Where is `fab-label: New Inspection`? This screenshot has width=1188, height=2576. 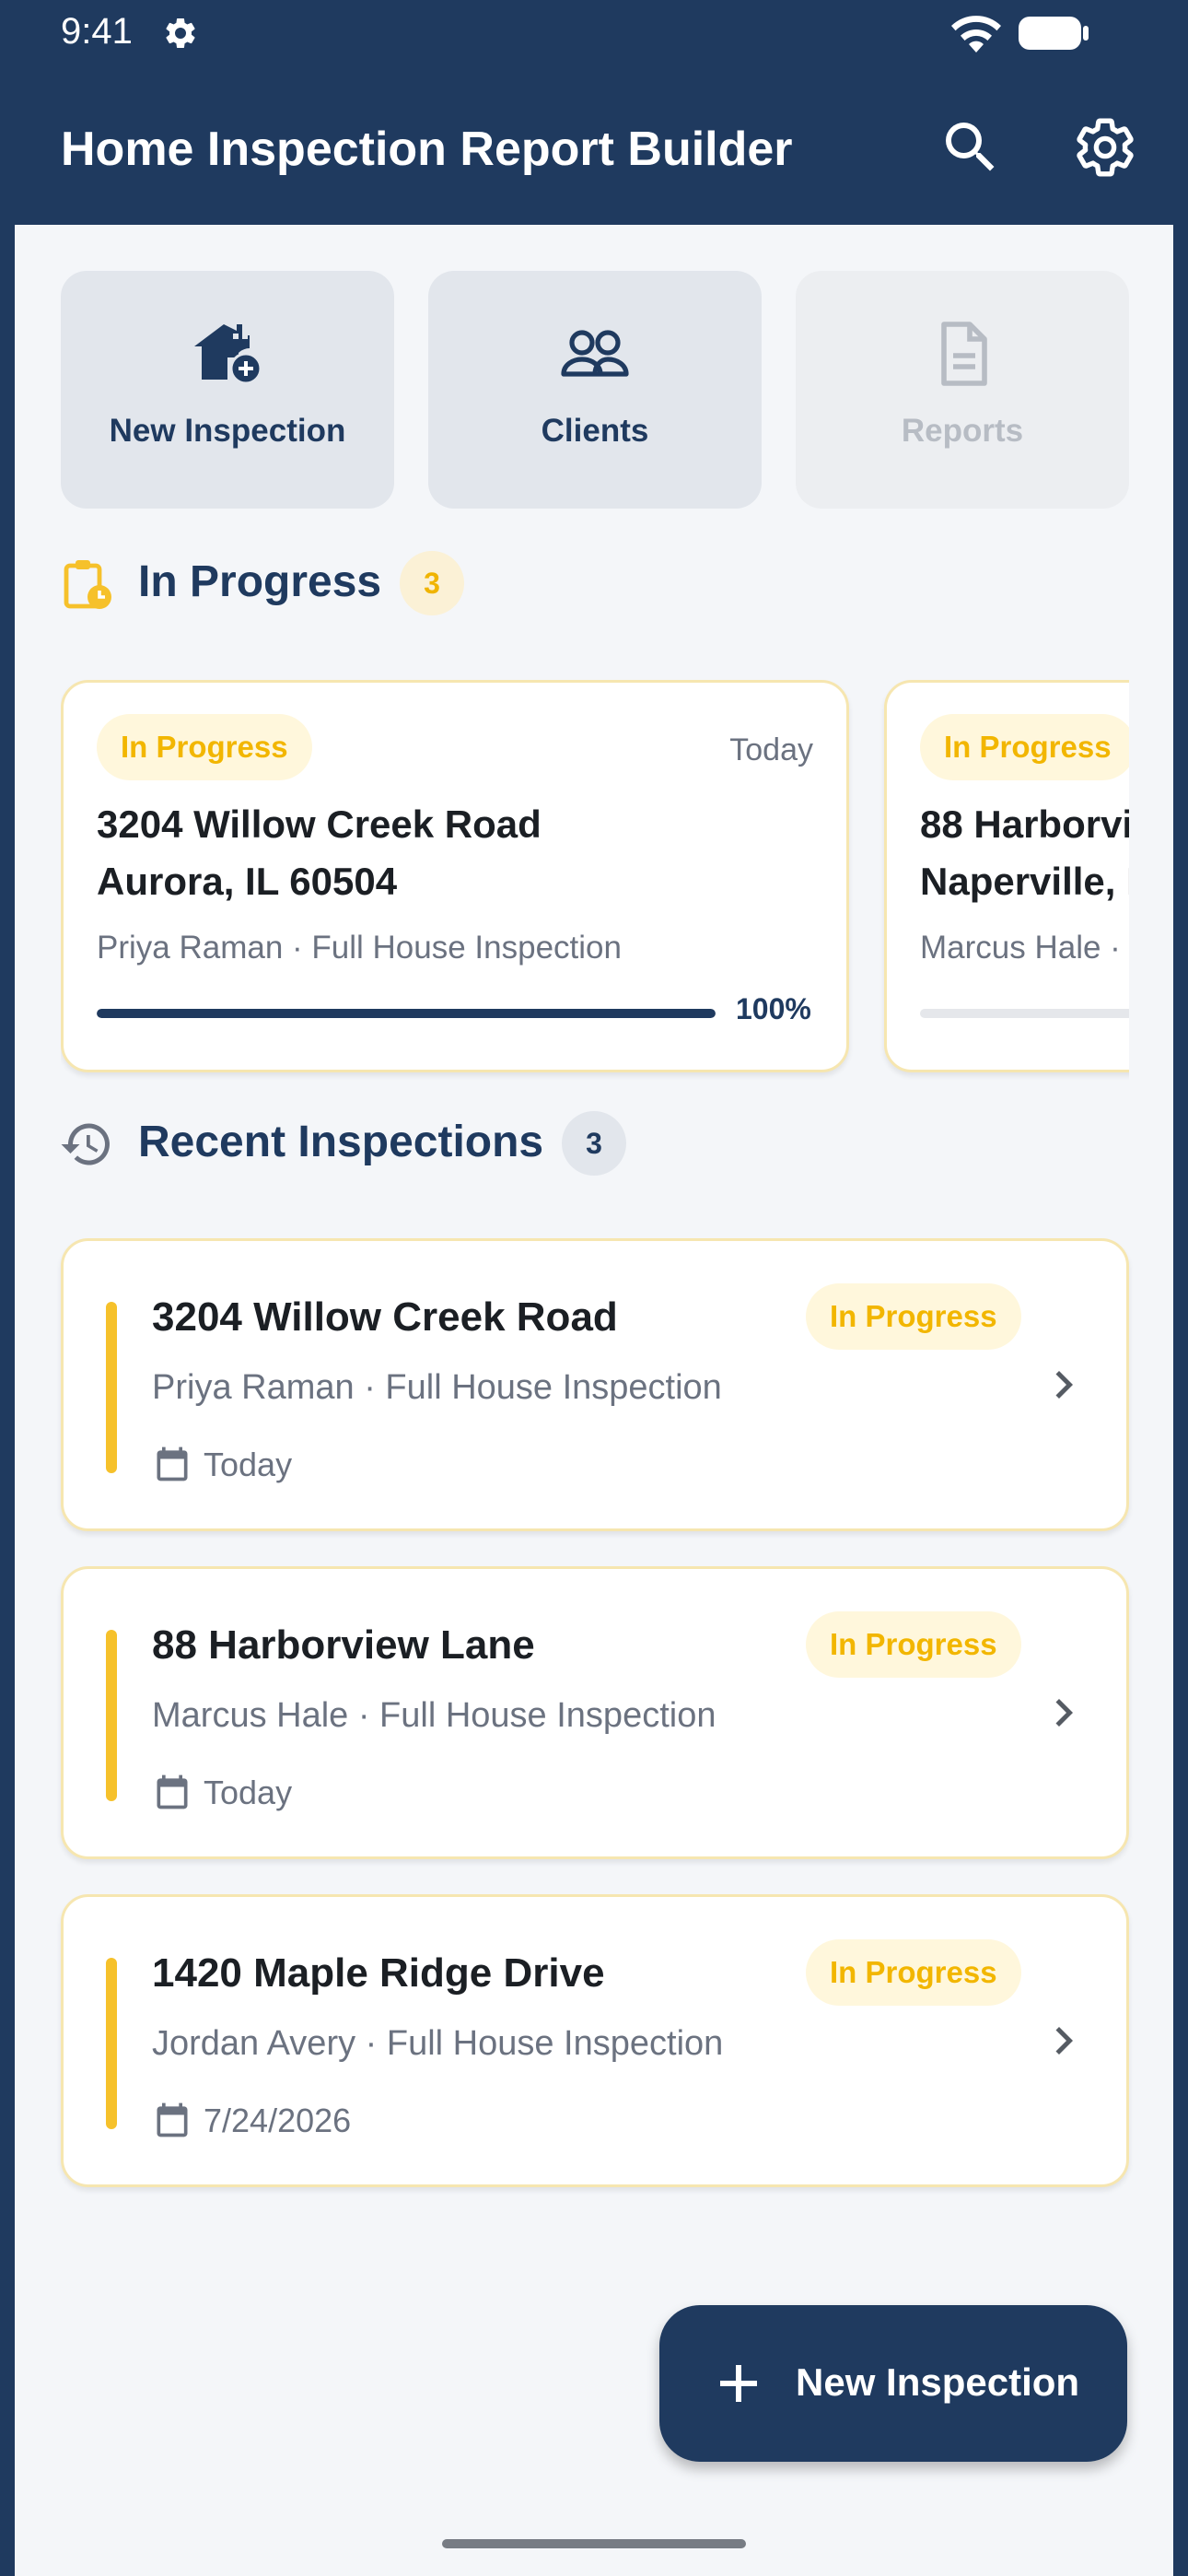 fab-label: New Inspection is located at coordinates (938, 2382).